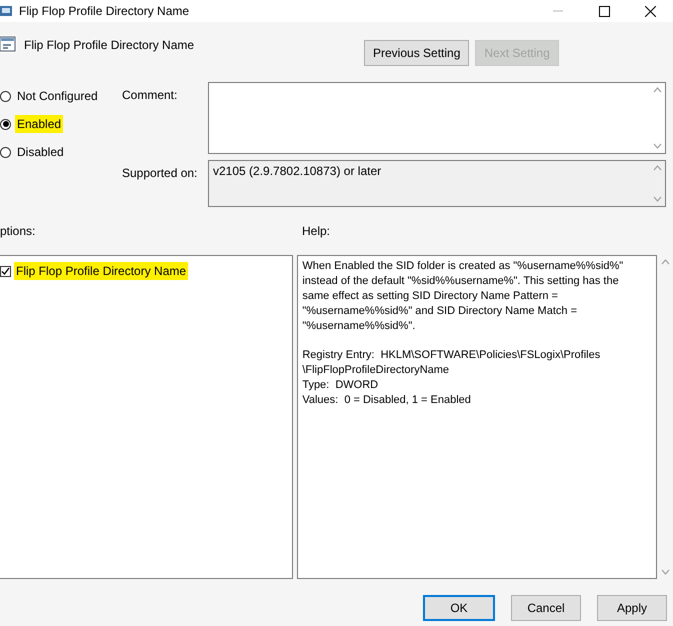  Describe the element at coordinates (632, 608) in the screenshot. I see `apply-button: Apply` at that location.